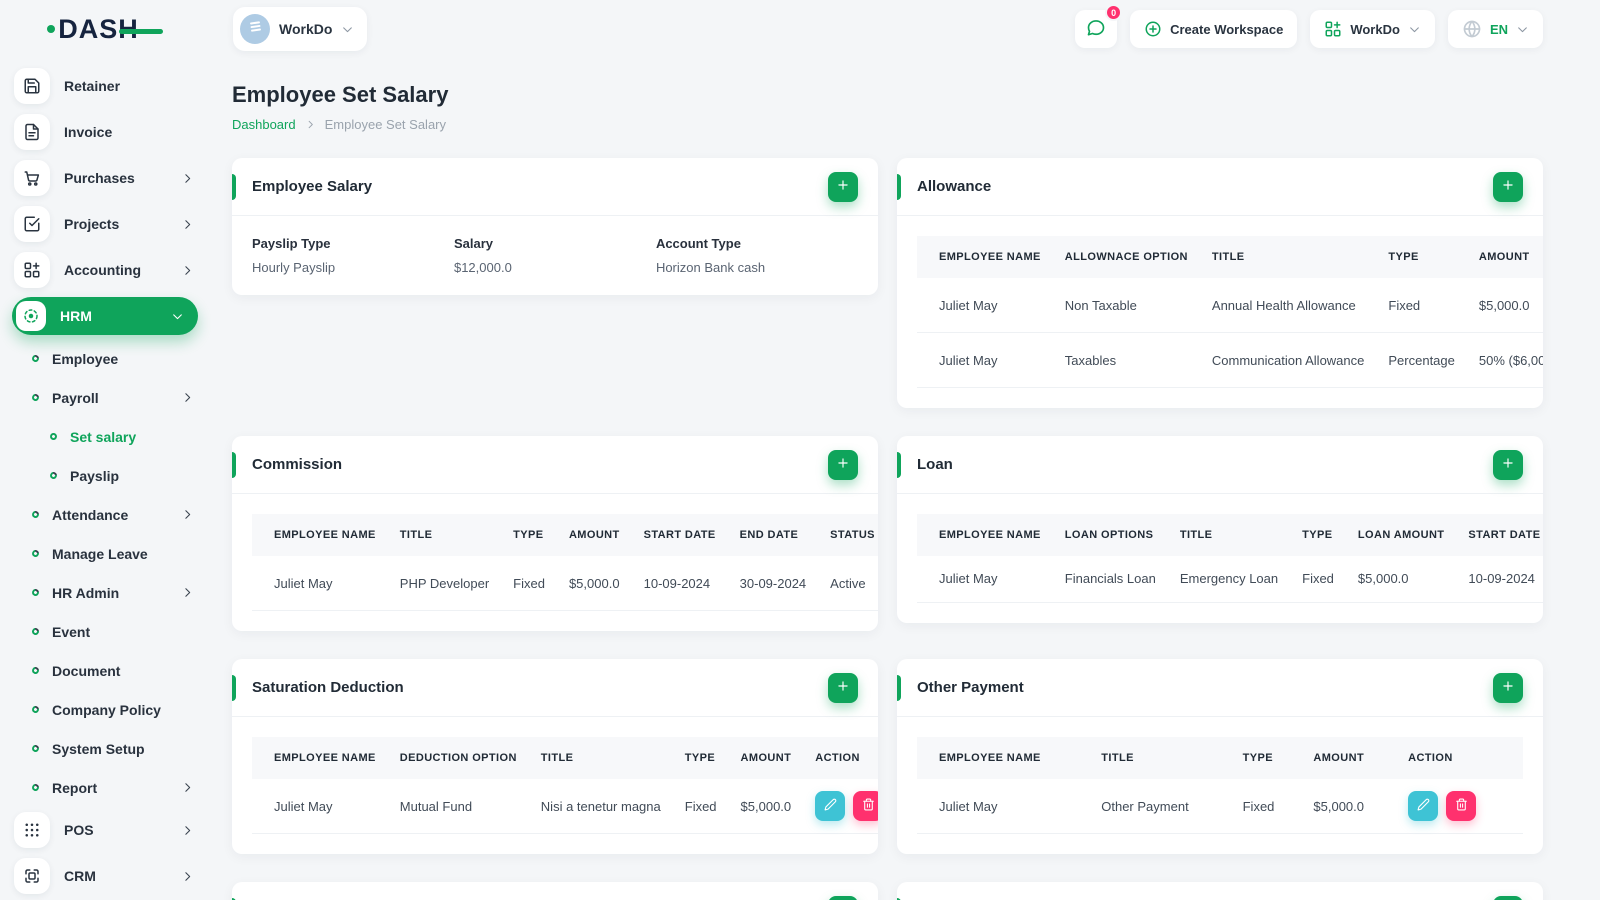 The height and width of the screenshot is (900, 1600). What do you see at coordinates (105, 876) in the screenshot?
I see `sidebar-item-crm: CRM` at bounding box center [105, 876].